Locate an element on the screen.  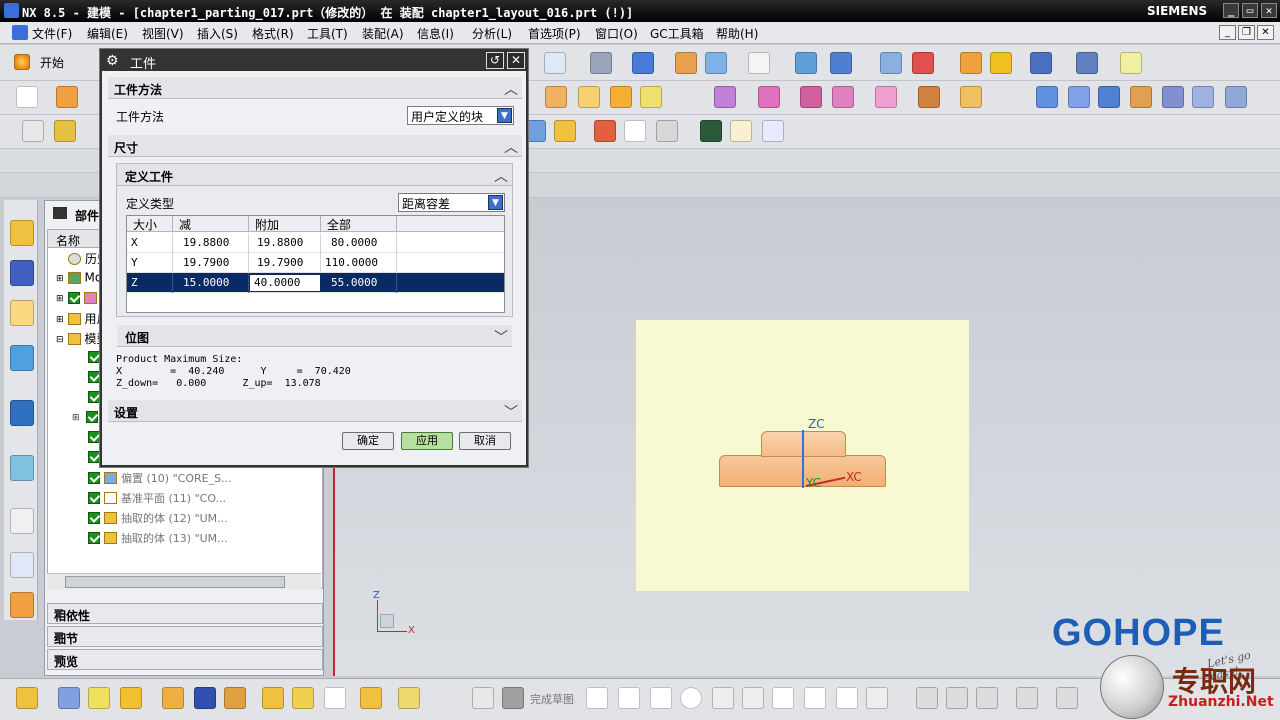
point-sketch-icon is located at coordinates (847, 698).